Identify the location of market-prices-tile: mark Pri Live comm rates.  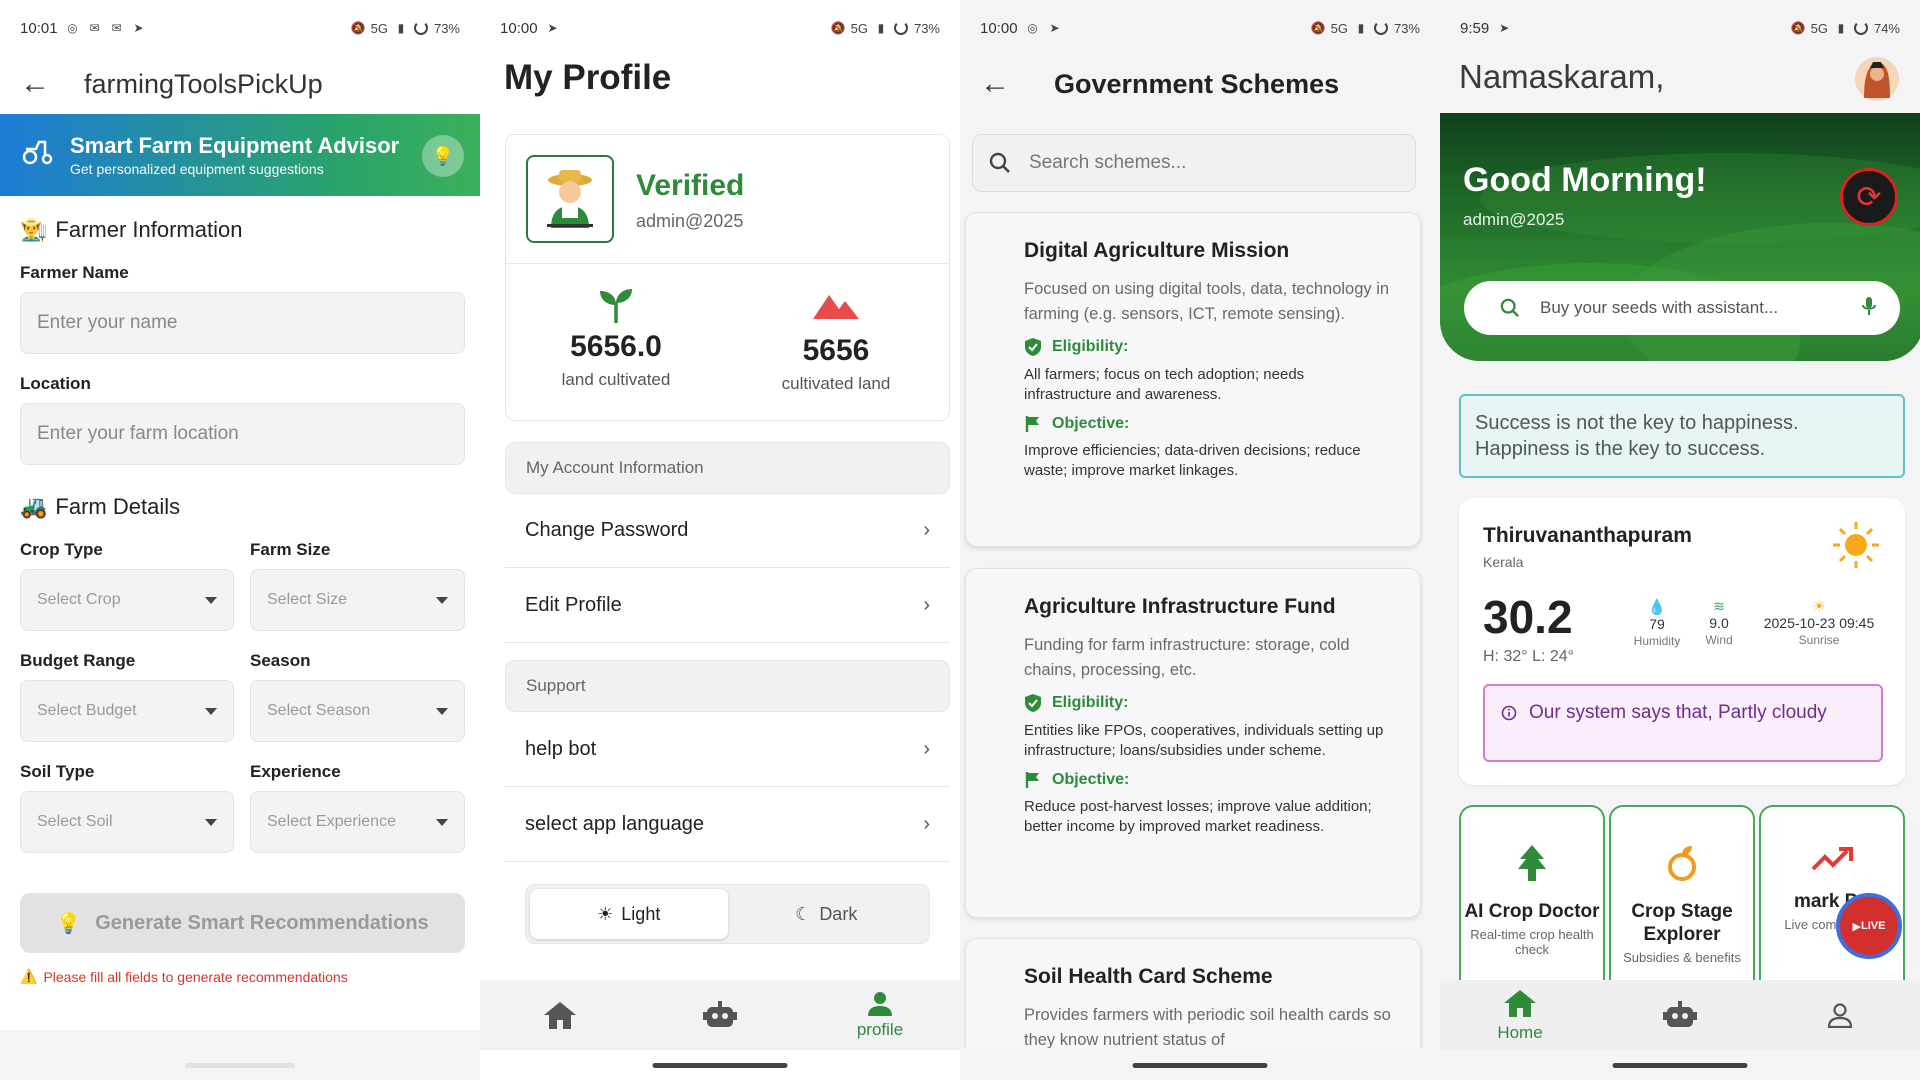
(1832, 895).